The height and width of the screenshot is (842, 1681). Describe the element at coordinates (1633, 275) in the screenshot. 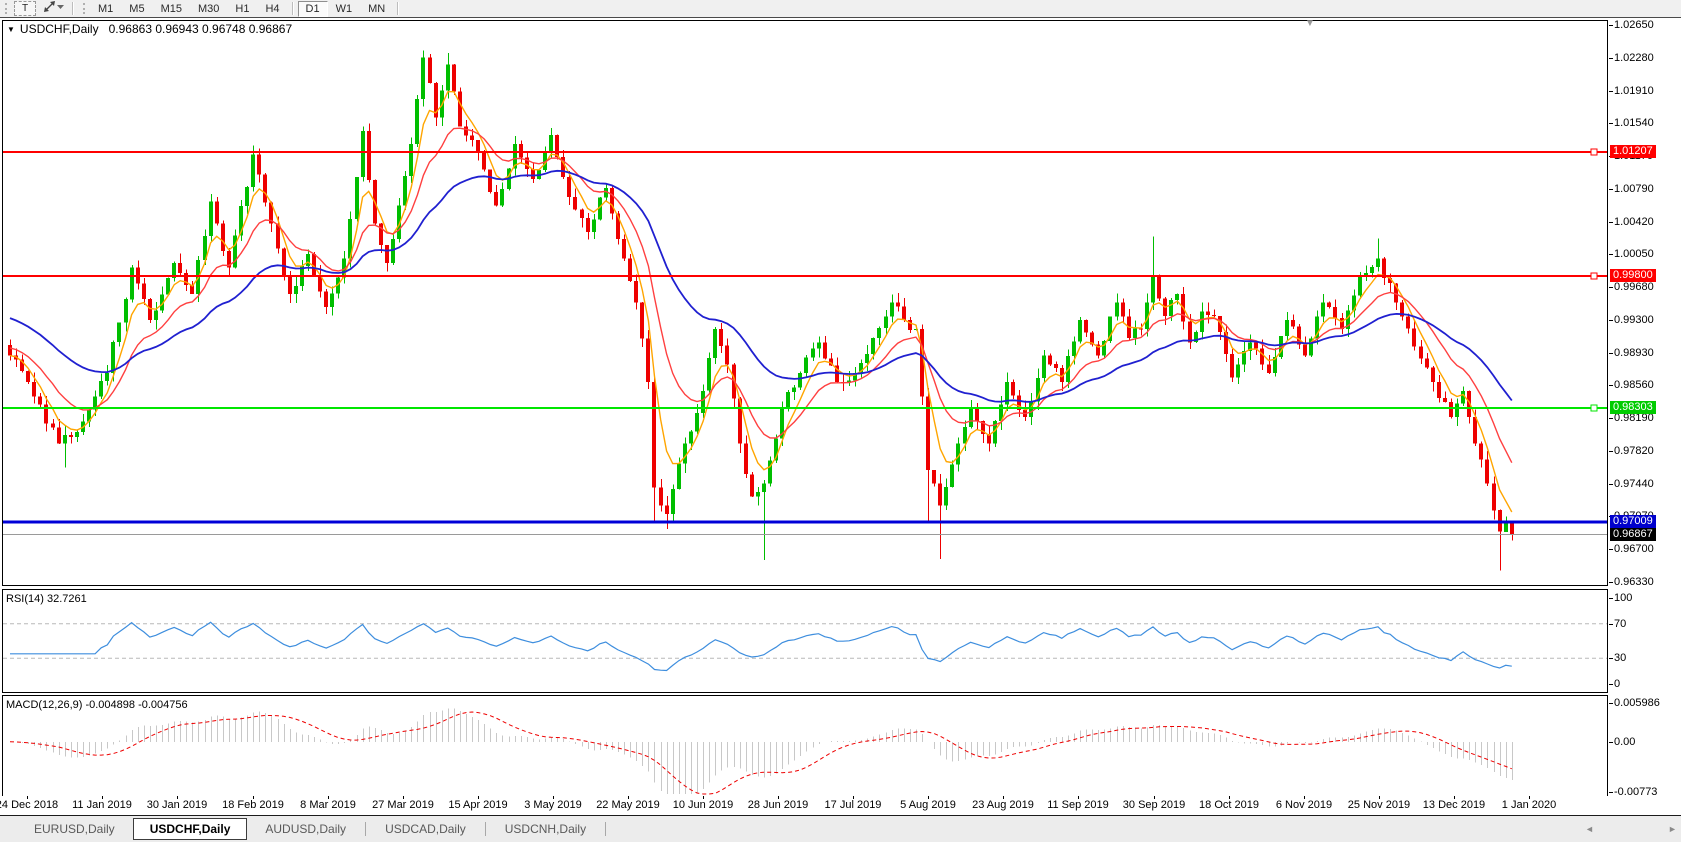

I see `price-line-label-resistance-line-lower: 0.99800` at that location.